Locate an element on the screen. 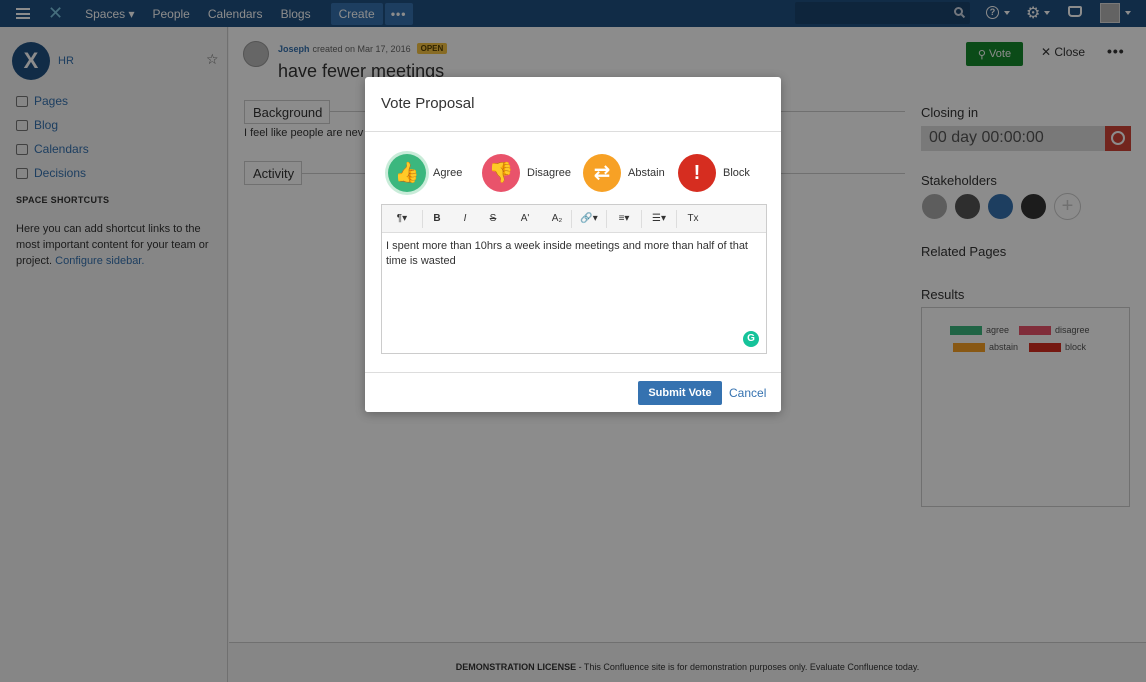  list-button: ☰ ▾ is located at coordinates (659, 219).